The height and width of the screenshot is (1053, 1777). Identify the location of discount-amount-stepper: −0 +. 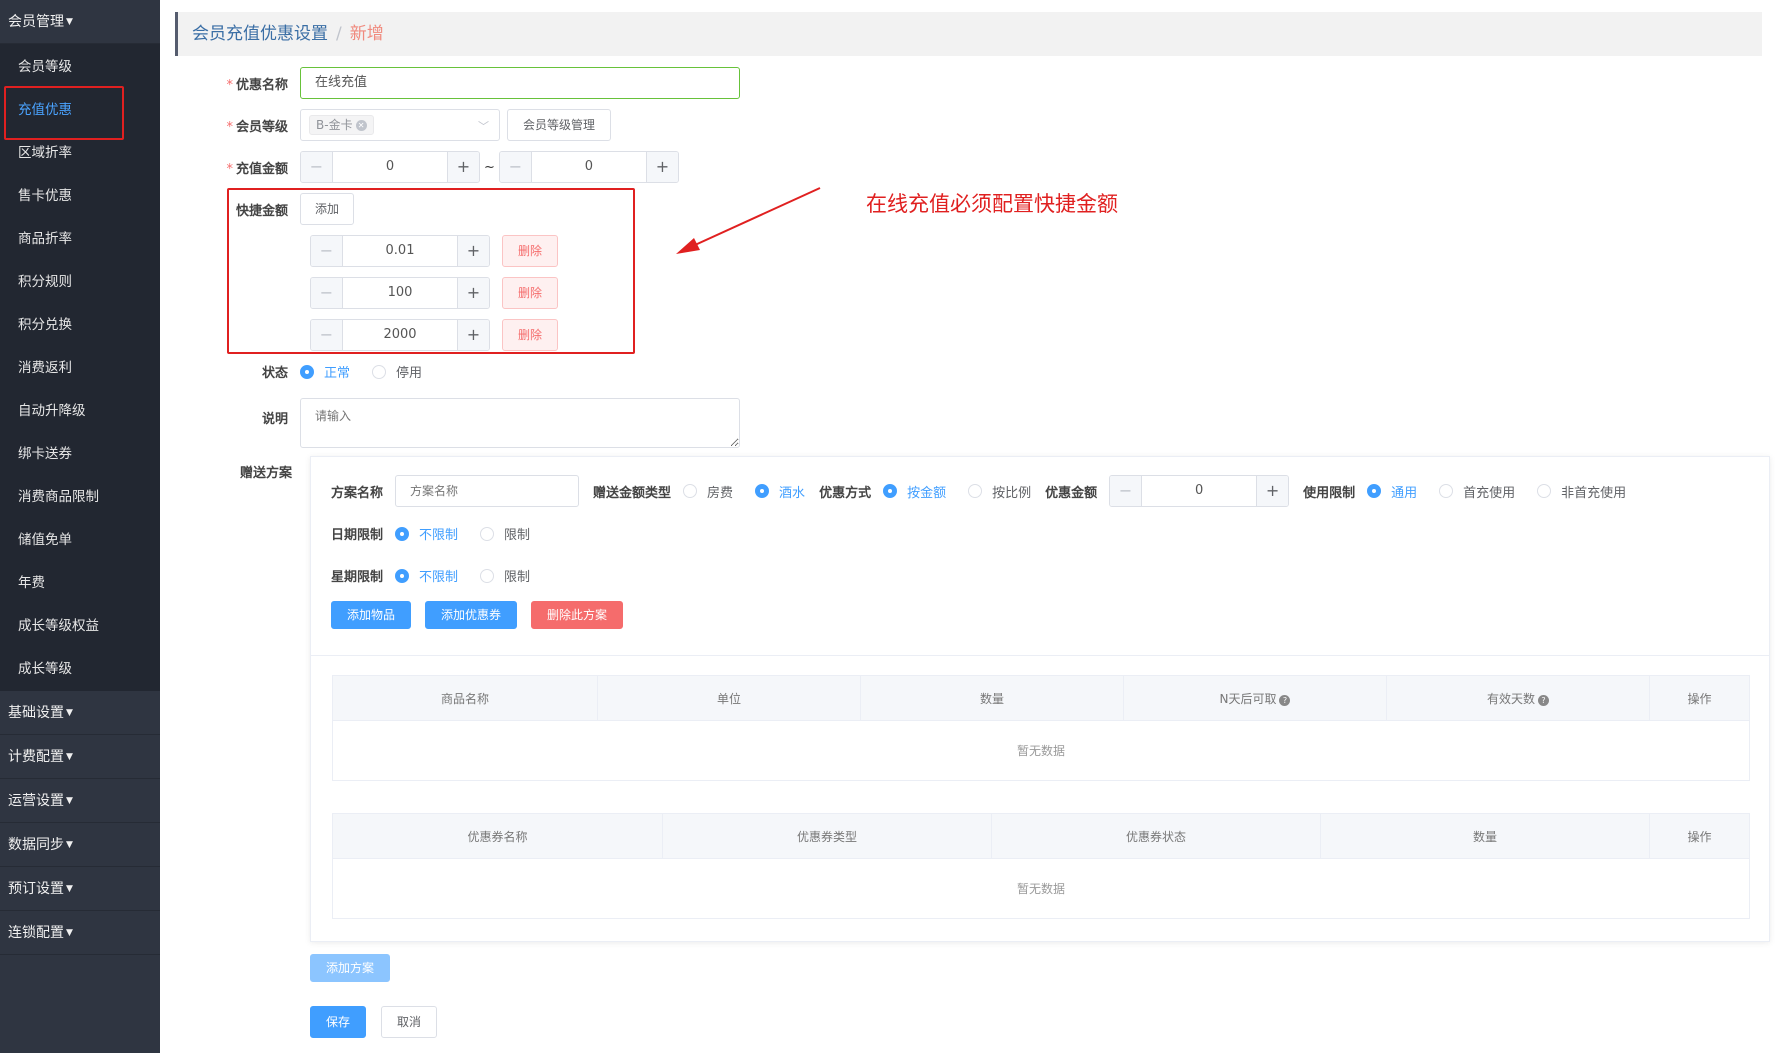
(1199, 491).